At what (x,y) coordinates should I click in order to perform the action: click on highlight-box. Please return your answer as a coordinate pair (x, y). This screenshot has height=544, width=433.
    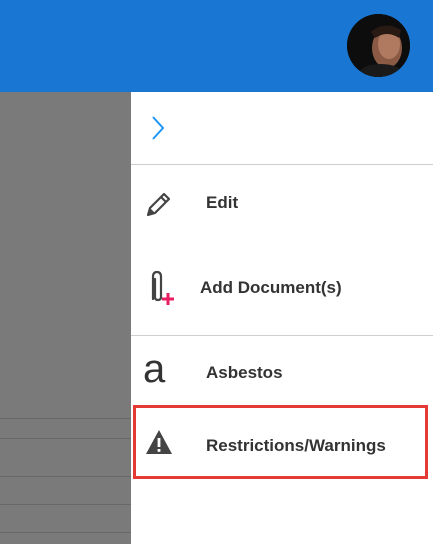
    Looking at the image, I should click on (280, 442).